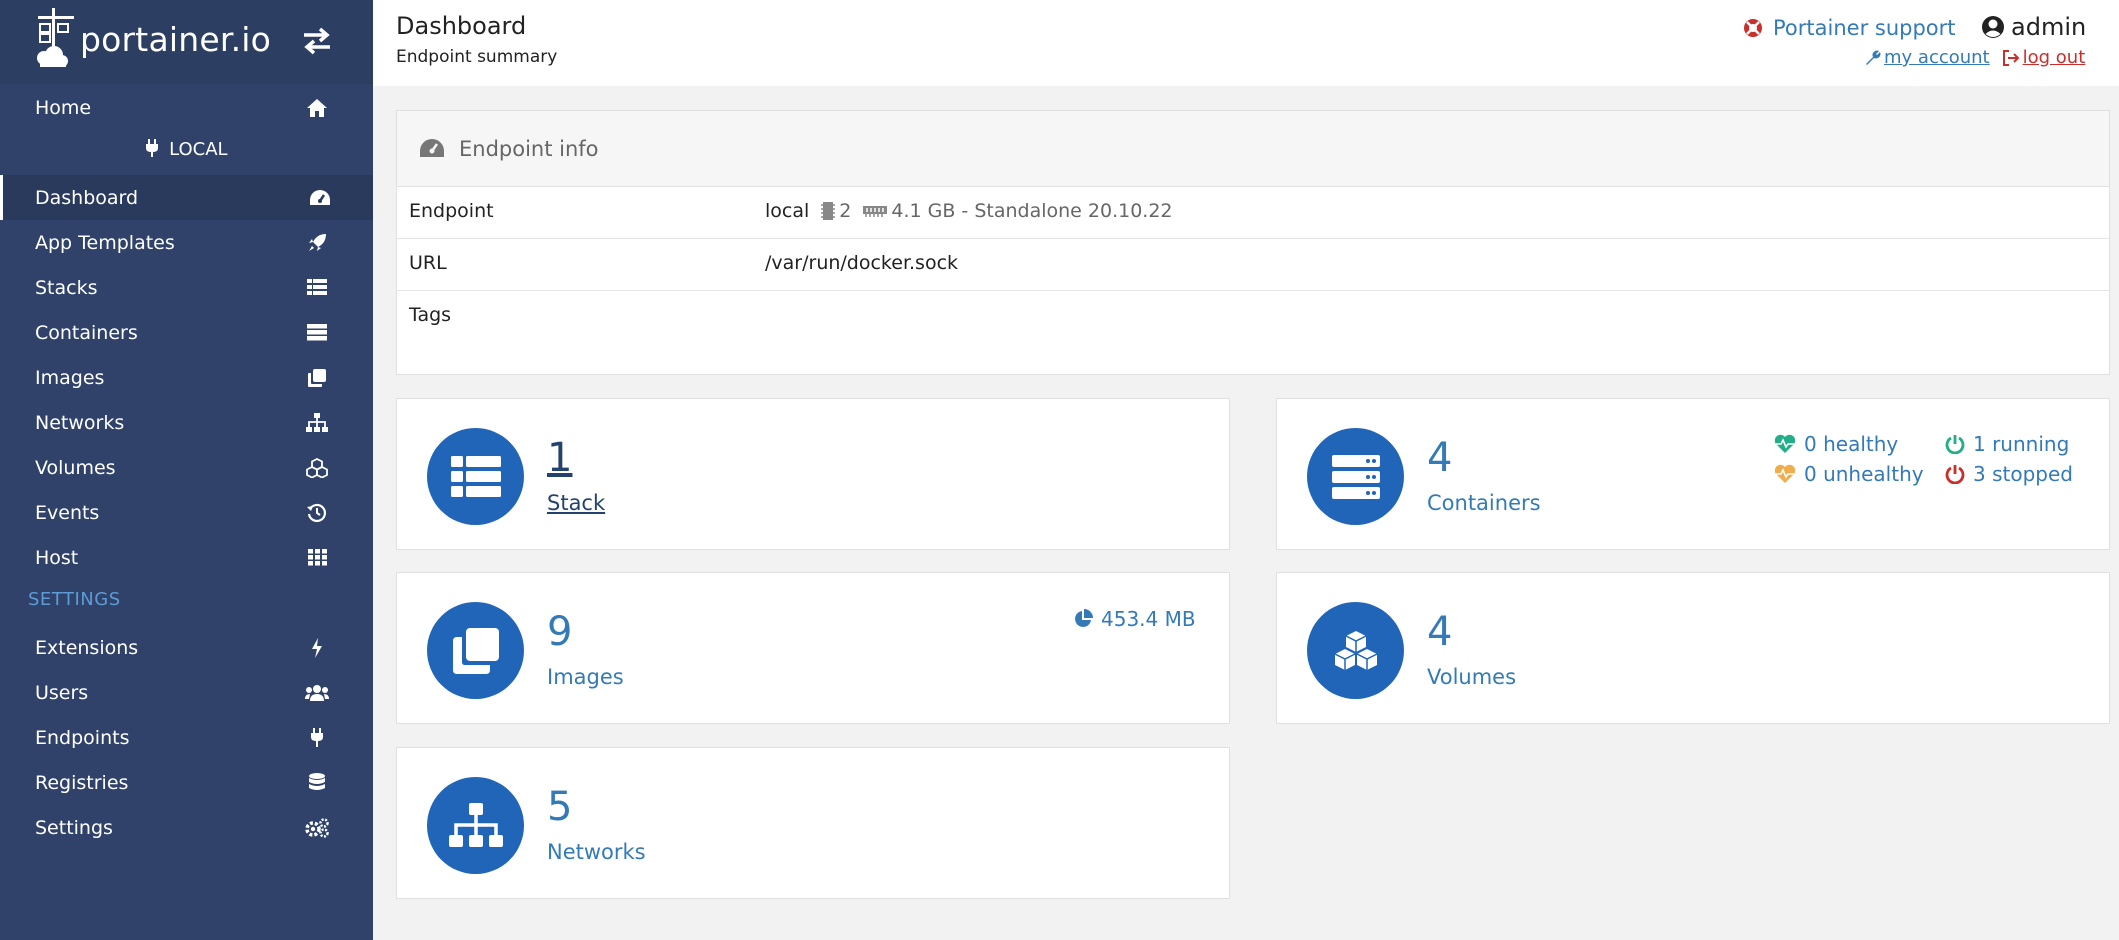  What do you see at coordinates (75, 467) in the screenshot?
I see `sidebar-item-label: Volumes` at bounding box center [75, 467].